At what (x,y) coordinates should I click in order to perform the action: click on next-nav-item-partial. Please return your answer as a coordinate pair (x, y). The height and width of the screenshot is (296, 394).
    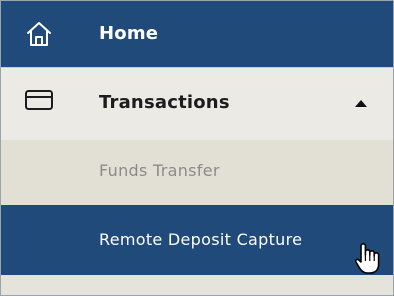
    Looking at the image, I should click on (197, 285).